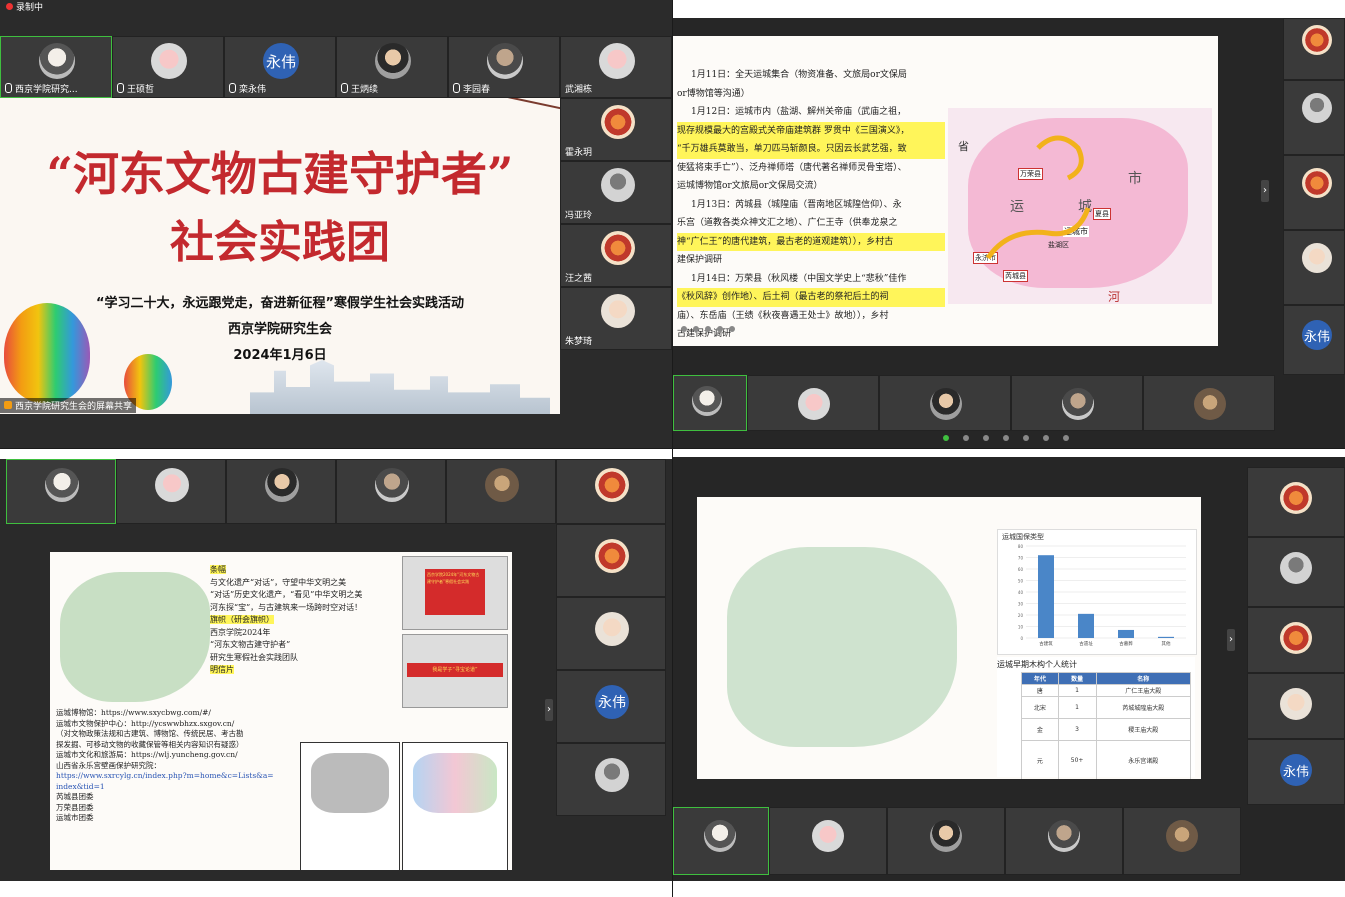 Image resolution: width=1345 pixels, height=897 pixels. What do you see at coordinates (254, 657) in the screenshot?
I see `slide-text: 研究生寒假社会实践团队` at bounding box center [254, 657].